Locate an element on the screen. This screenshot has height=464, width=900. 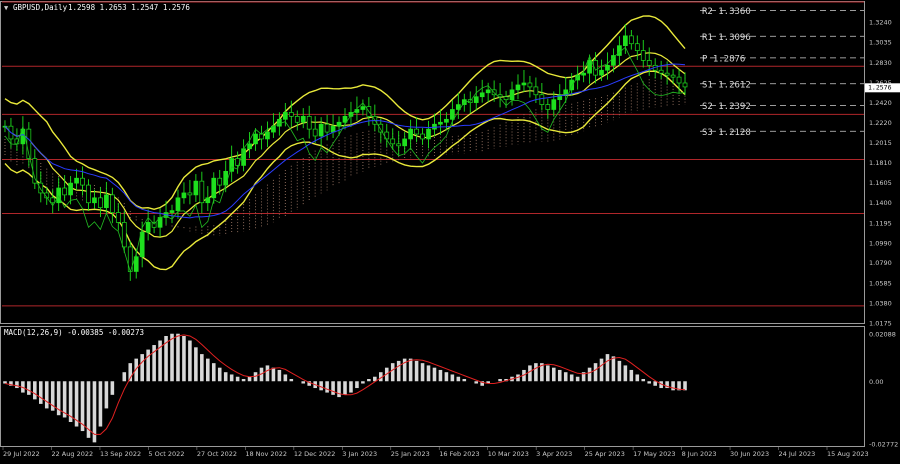
pivot-label: S1 1.2612 is located at coordinates (726, 85).